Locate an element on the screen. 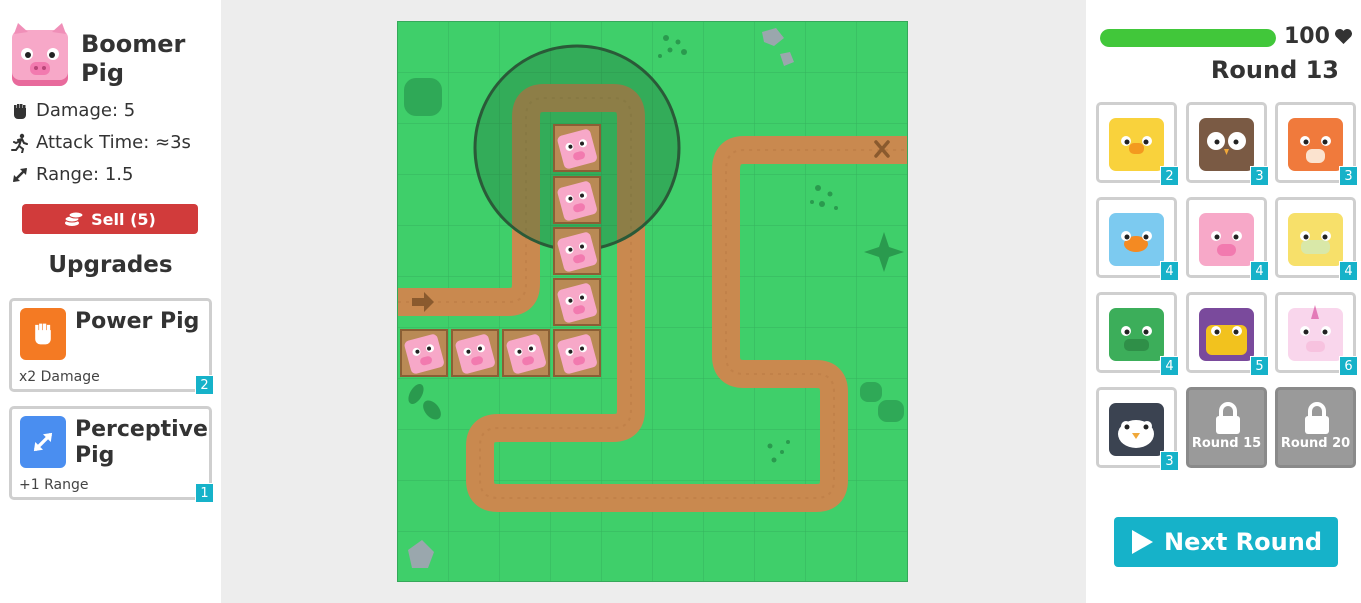 The image size is (1361, 603). unlock-round-label: Round 20 is located at coordinates (1315, 443).